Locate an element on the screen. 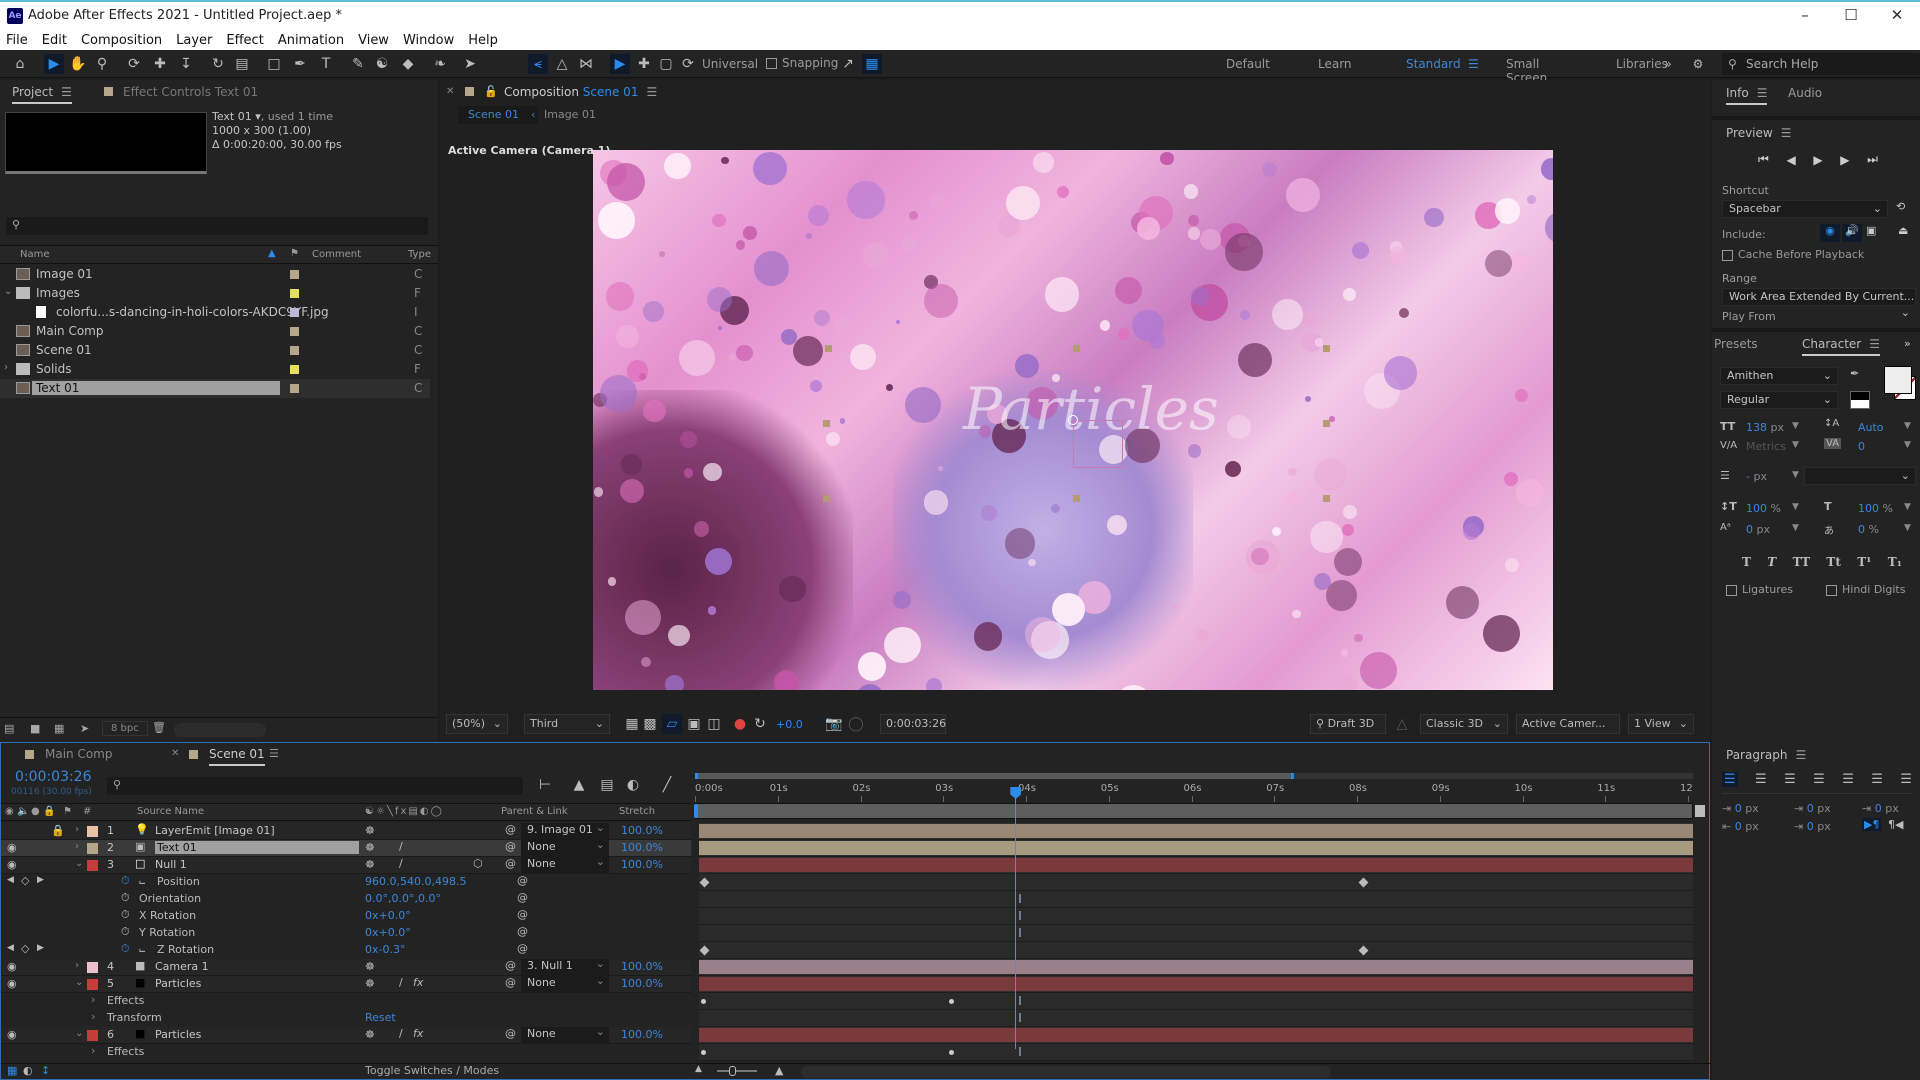 This screenshot has width=1920, height=1080. video-toggle-icon: ◉ is located at coordinates (9, 811).